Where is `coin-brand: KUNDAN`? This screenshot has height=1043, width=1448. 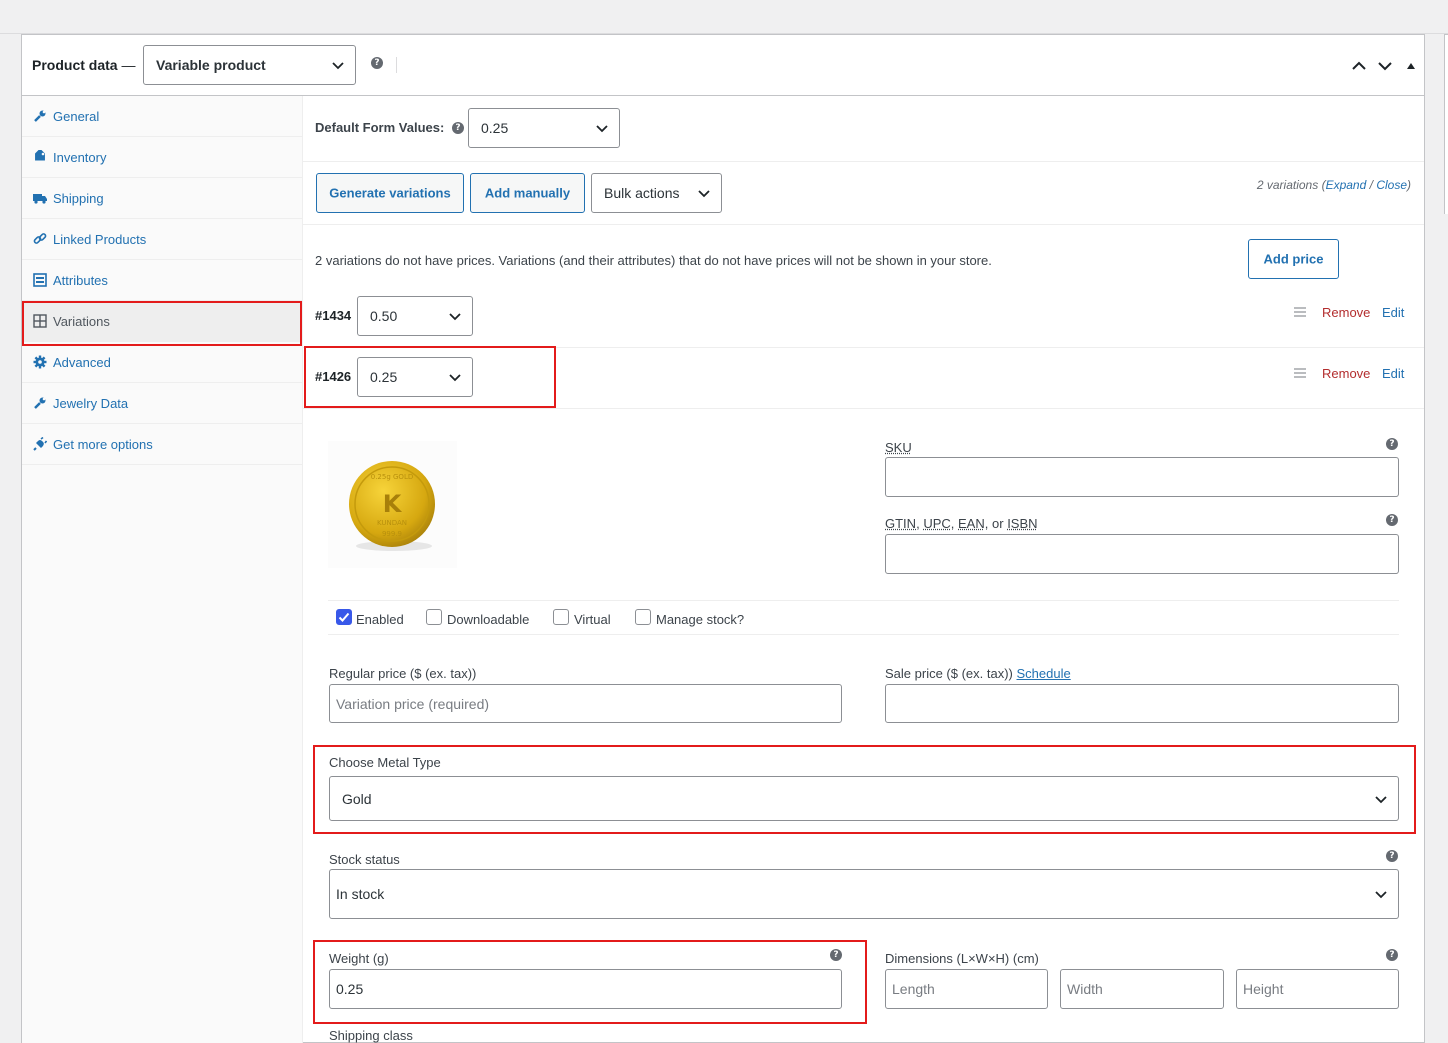 coin-brand: KUNDAN is located at coordinates (392, 523).